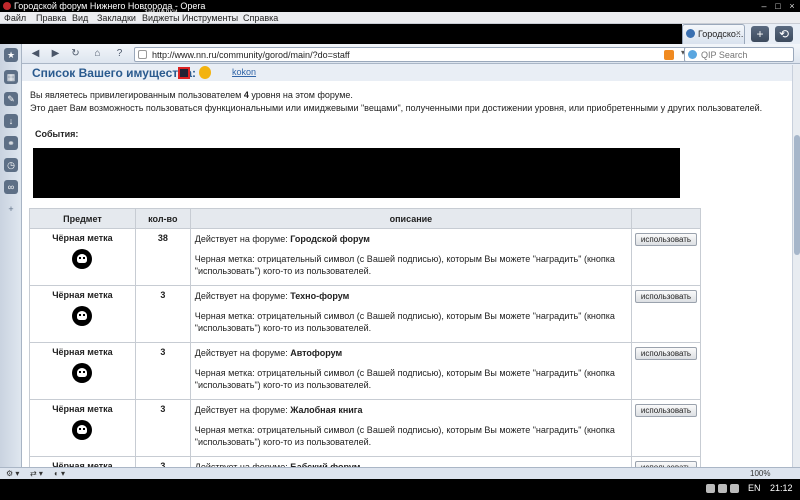 Image resolution: width=800 pixels, height=500 pixels. Describe the element at coordinates (11, 77) in the screenshot. I see `widgets-panel-icon: ▦` at that location.